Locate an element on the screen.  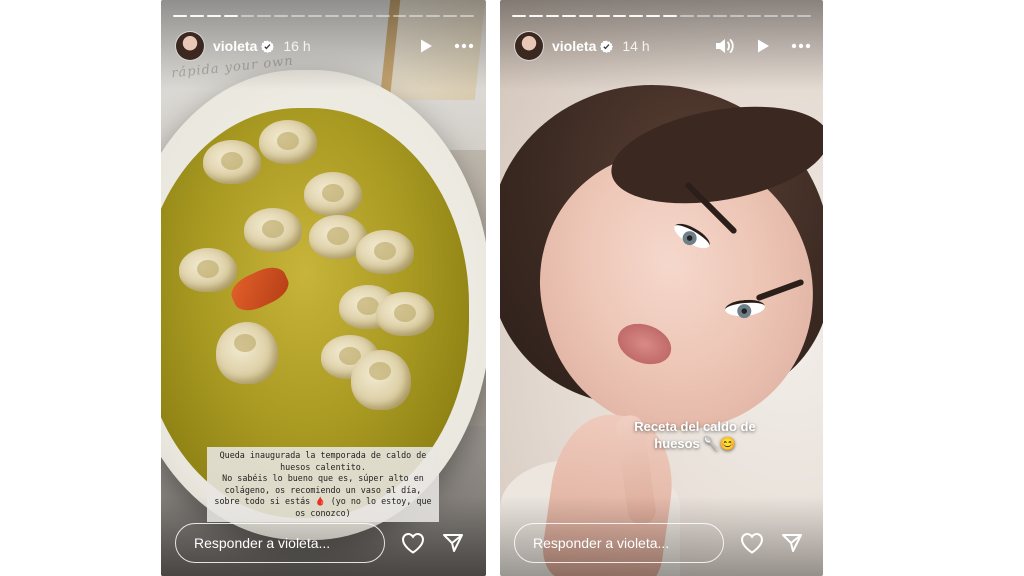
volume-icon is located at coordinates (725, 46).